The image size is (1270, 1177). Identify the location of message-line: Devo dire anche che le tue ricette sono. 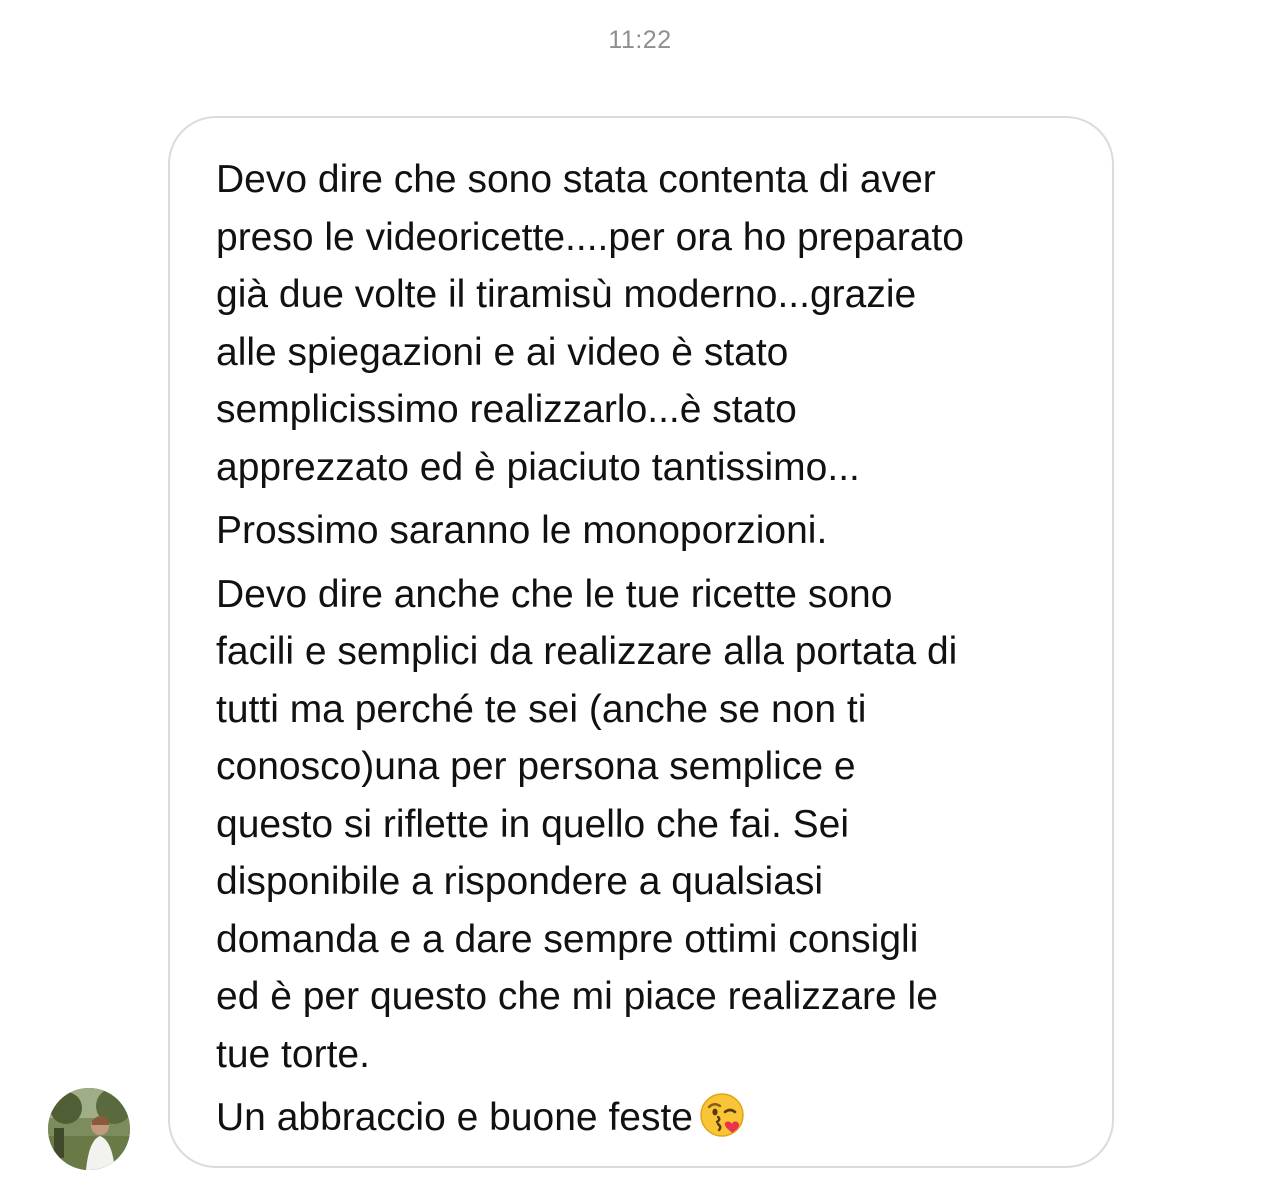
(554, 594).